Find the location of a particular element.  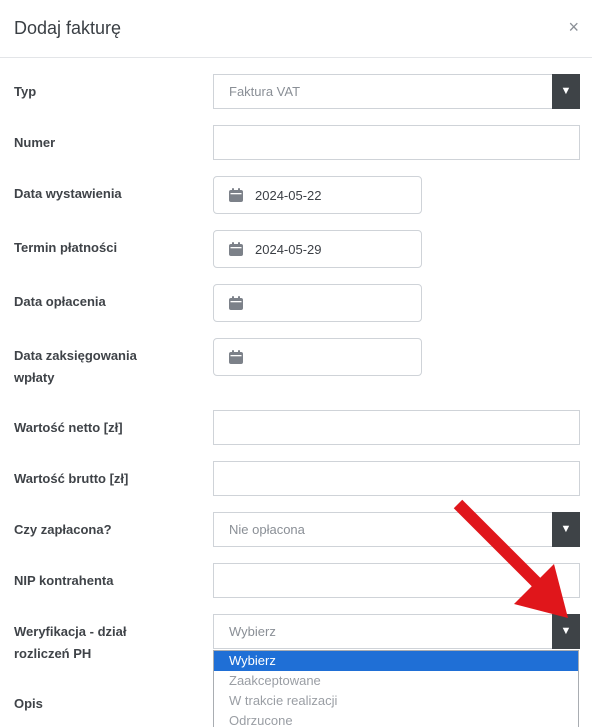

close-button: × is located at coordinates (573, 27).